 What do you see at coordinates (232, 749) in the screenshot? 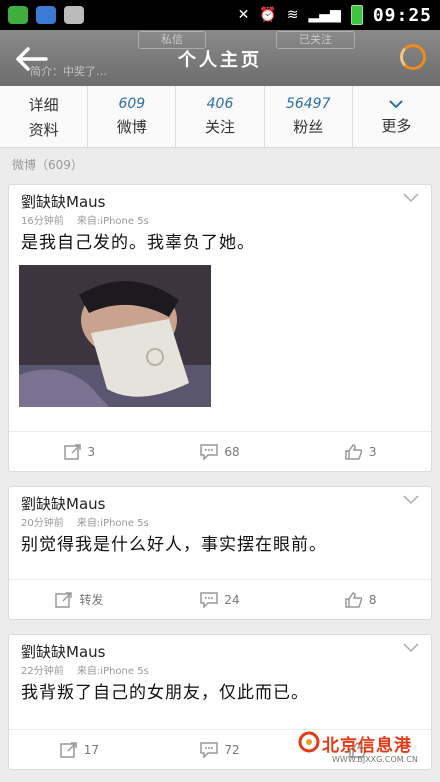
I see `comment-count: 72` at bounding box center [232, 749].